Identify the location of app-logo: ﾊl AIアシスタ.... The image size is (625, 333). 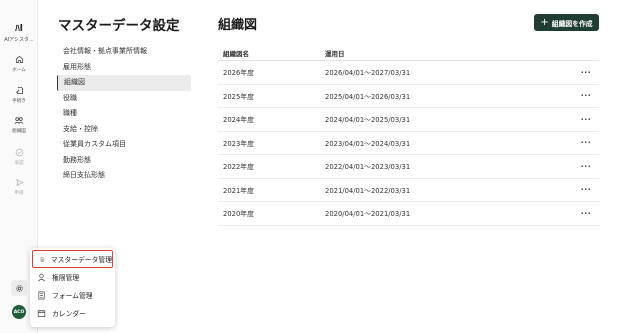
(19, 33).